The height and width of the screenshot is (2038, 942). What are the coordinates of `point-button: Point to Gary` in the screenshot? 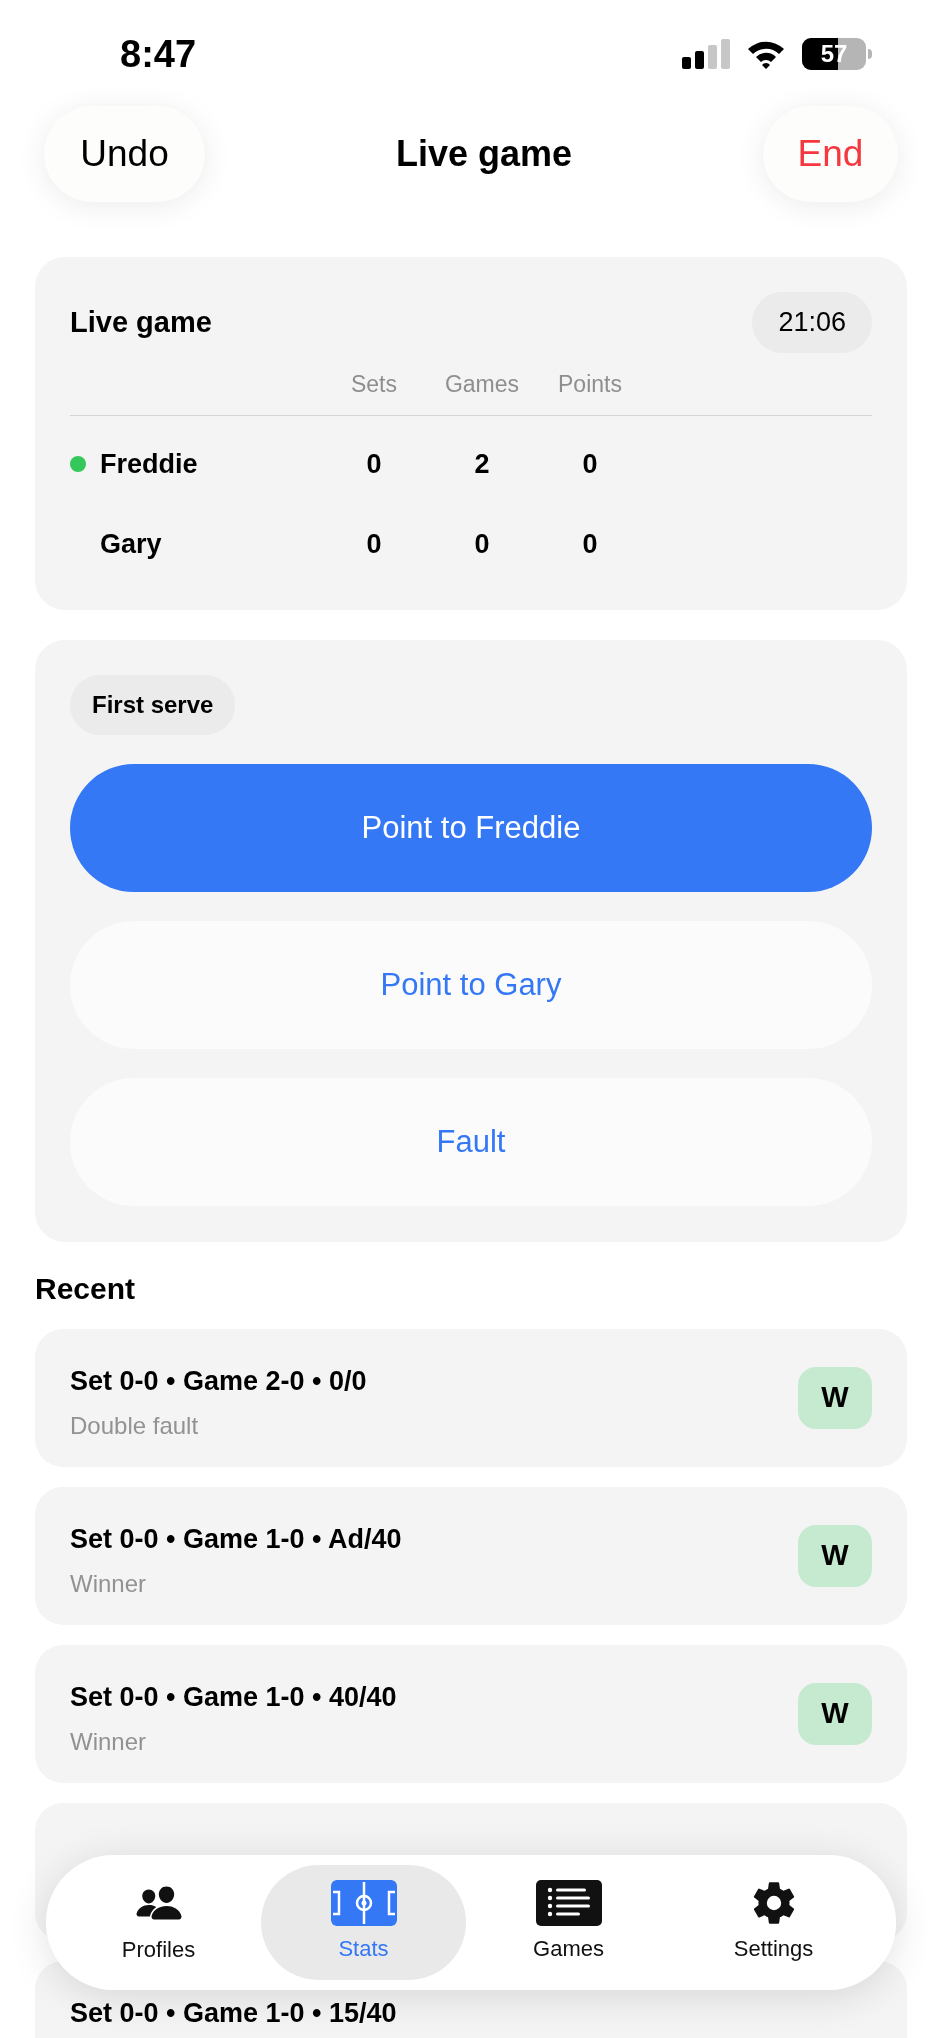 It's located at (471, 985).